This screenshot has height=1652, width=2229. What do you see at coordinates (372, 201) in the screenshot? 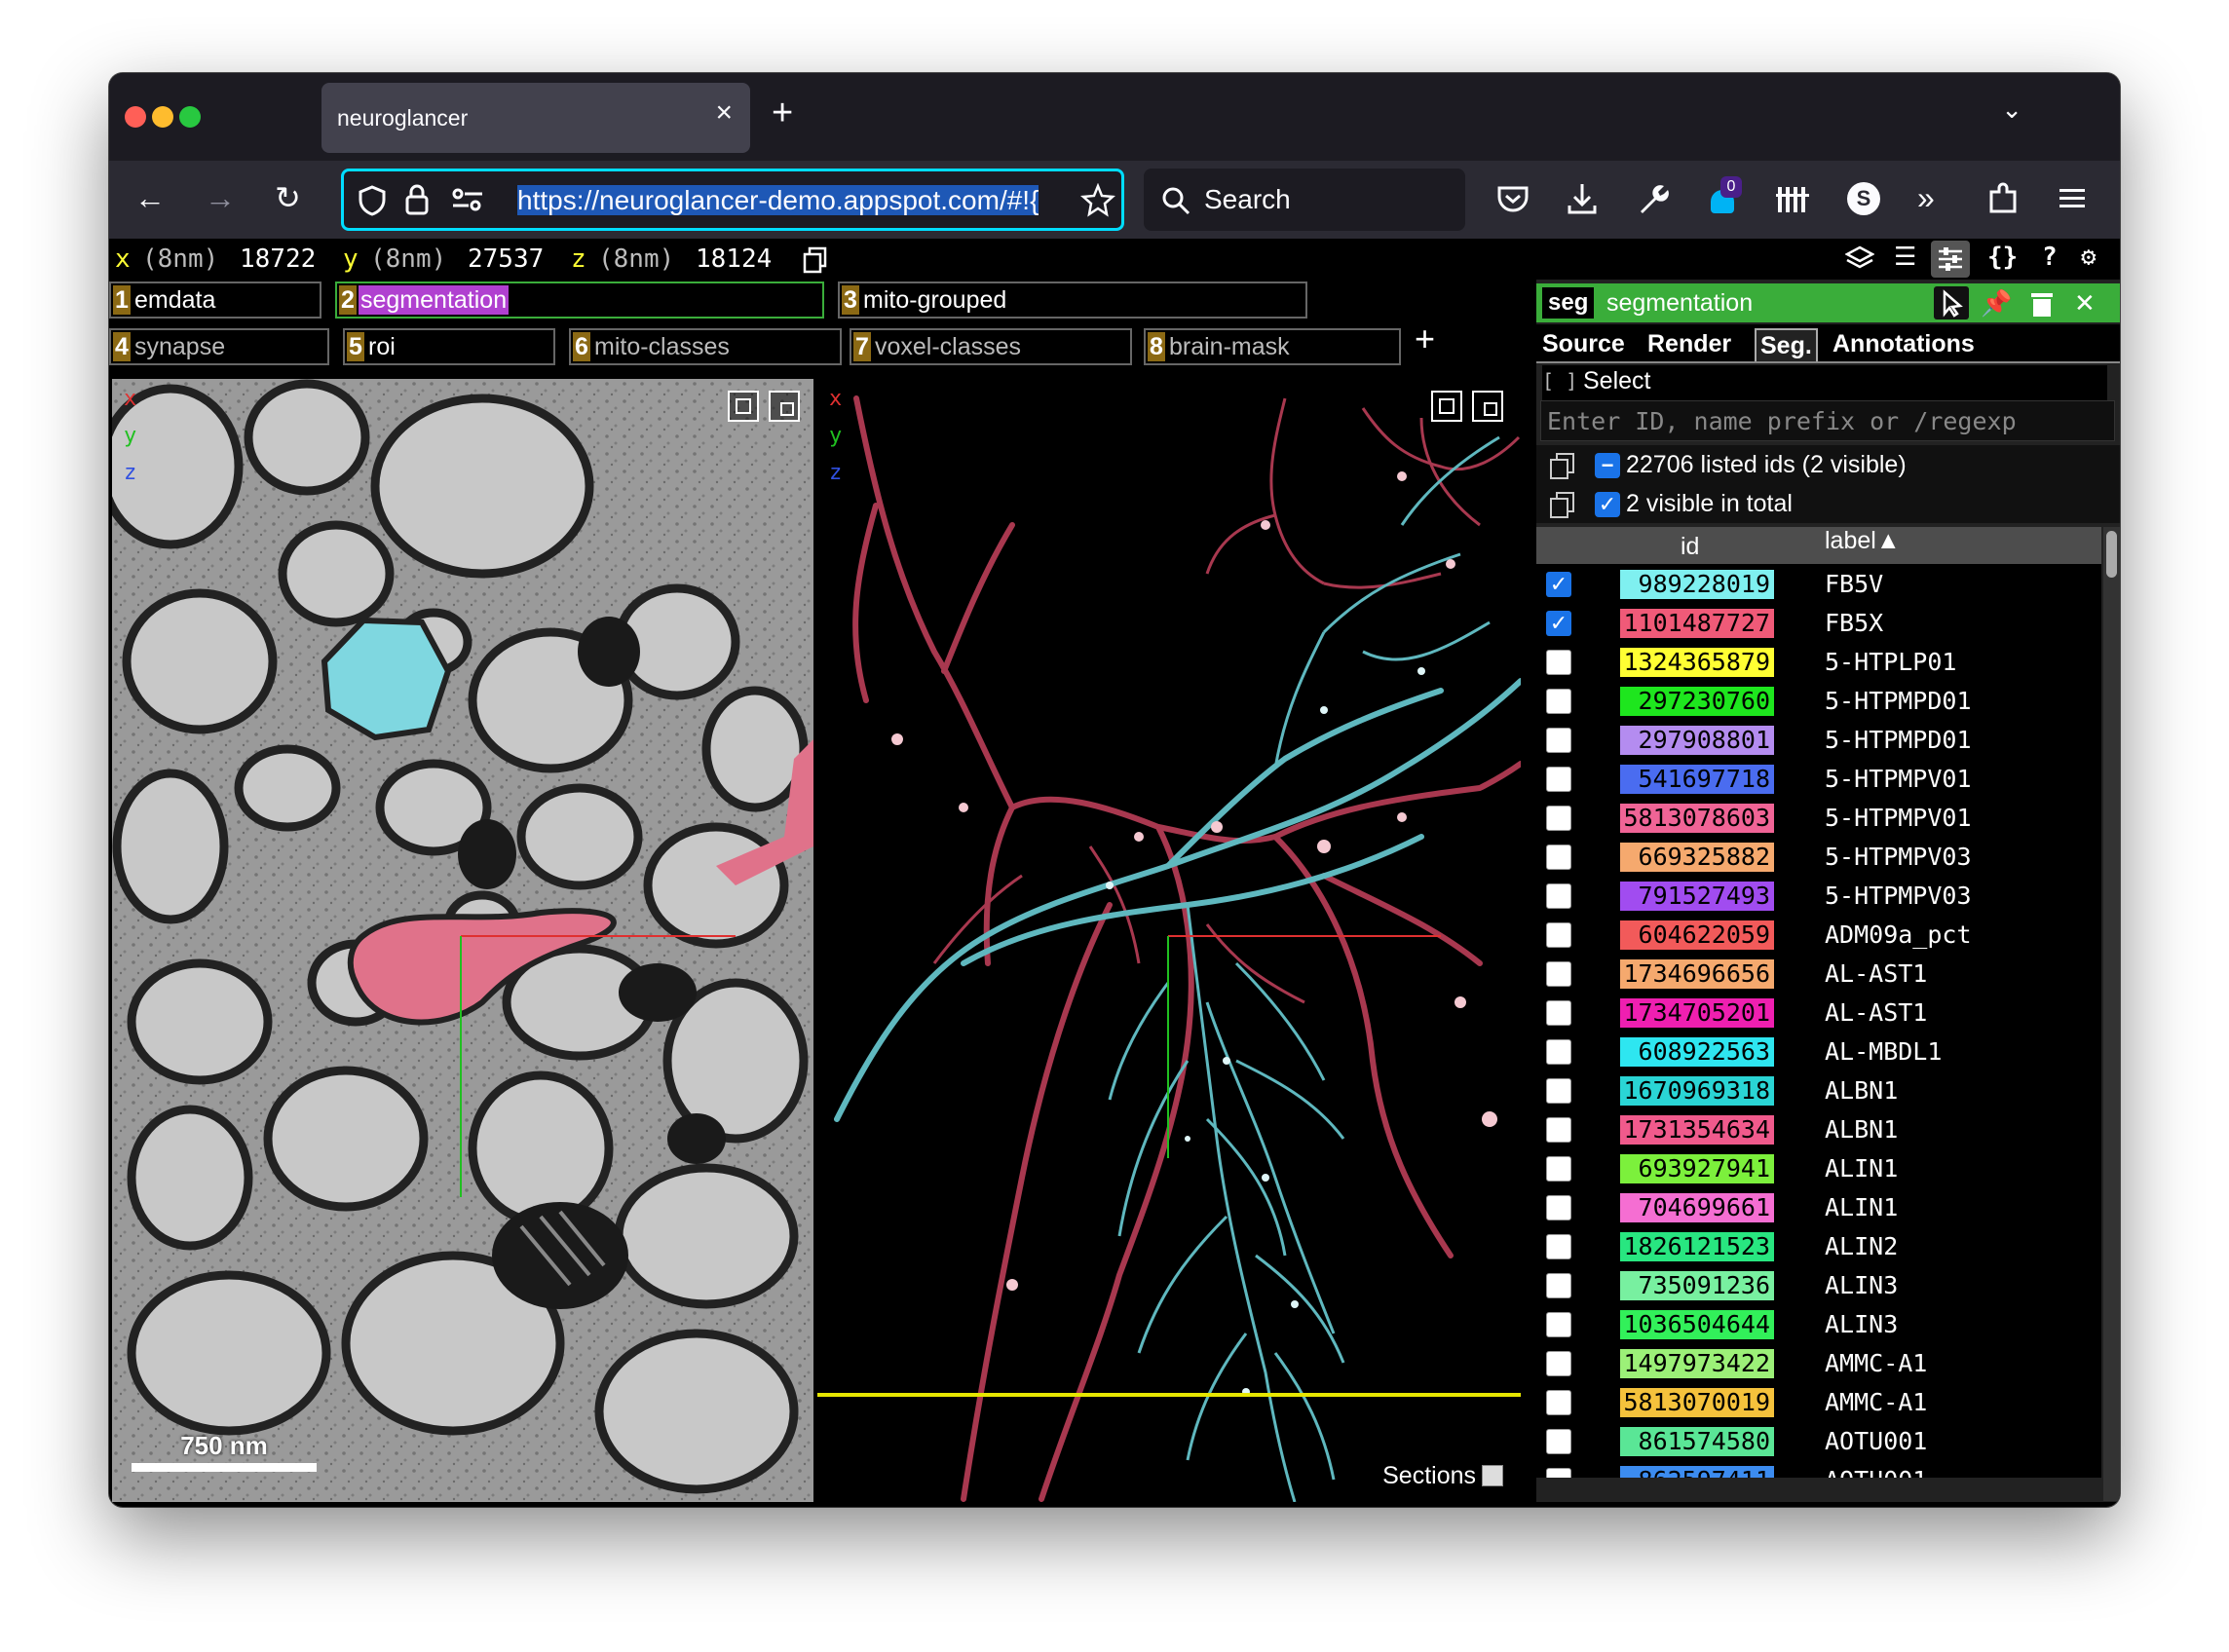
I see `shield-icon` at bounding box center [372, 201].